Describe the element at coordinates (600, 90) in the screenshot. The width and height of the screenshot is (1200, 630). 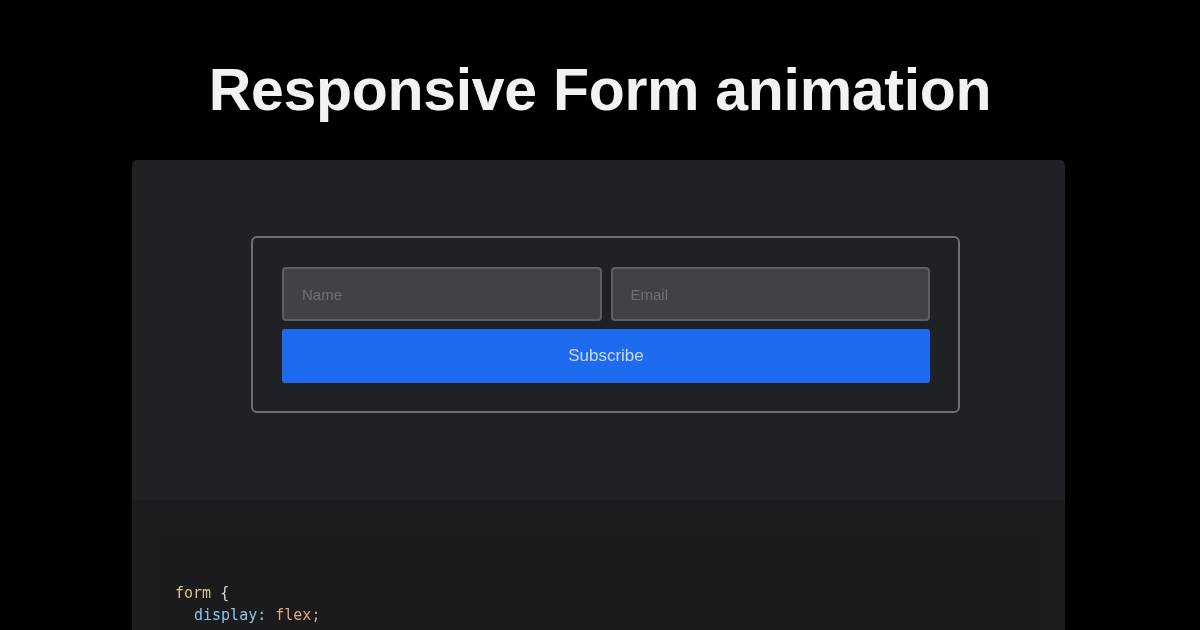
I see `page-title: Responsive Form animation` at that location.